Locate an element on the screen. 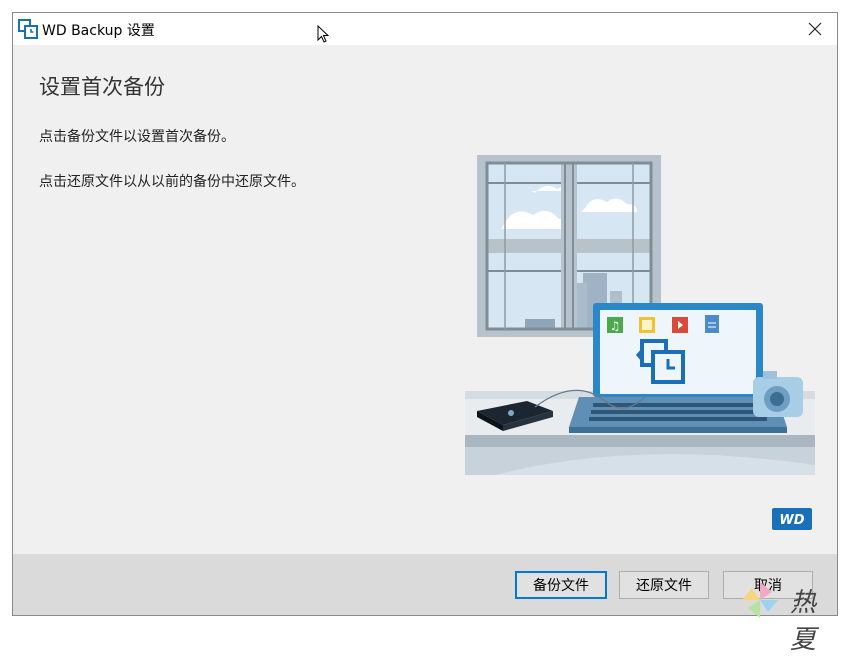 This screenshot has height=656, width=851. backup-files-button: 备份文件 is located at coordinates (561, 585).